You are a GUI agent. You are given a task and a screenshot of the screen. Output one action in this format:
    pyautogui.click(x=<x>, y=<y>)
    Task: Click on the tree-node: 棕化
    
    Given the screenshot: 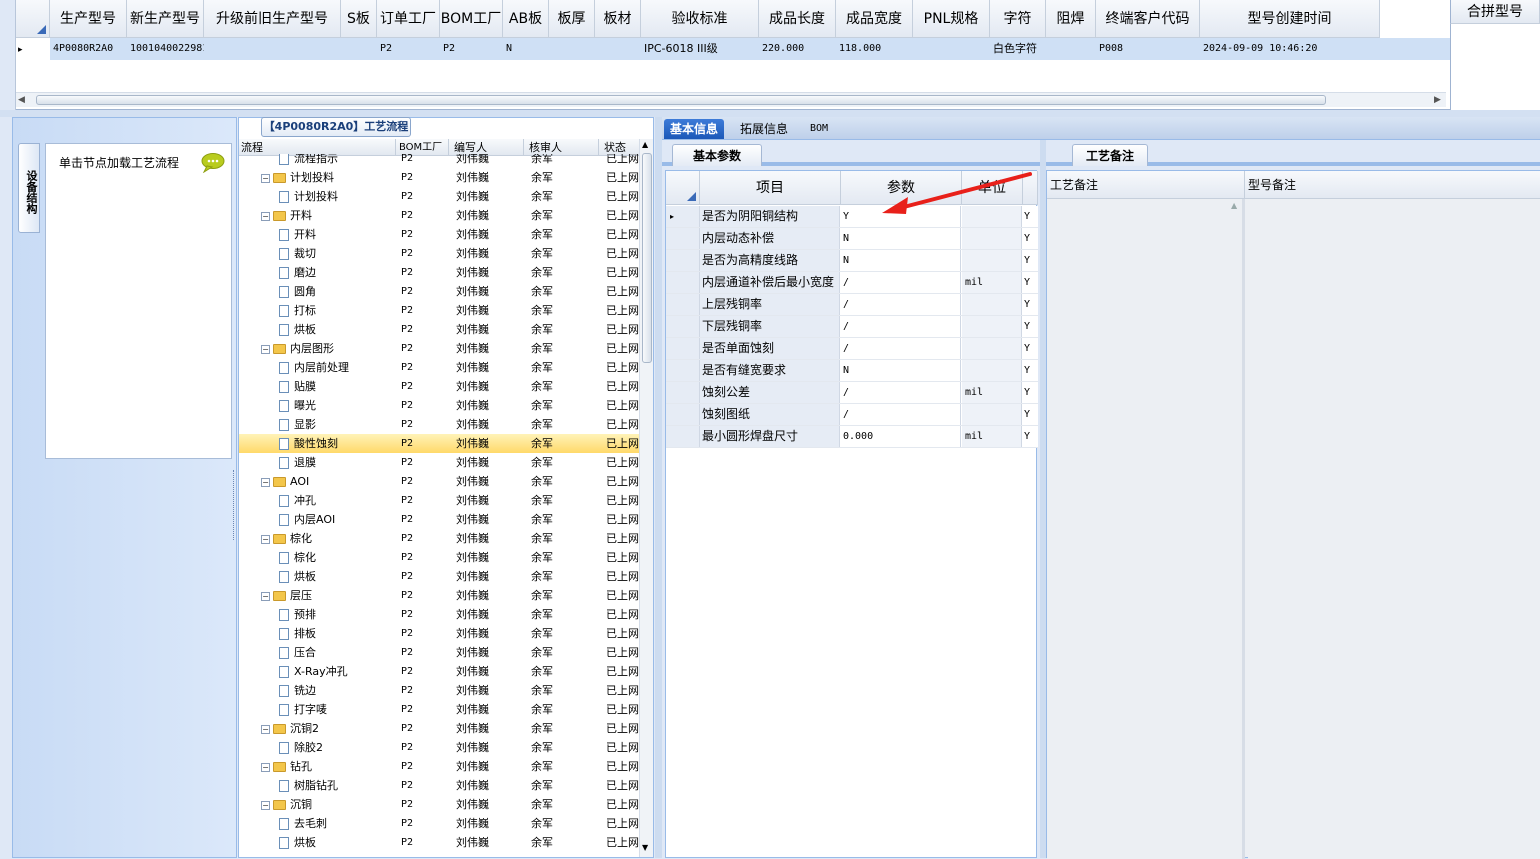 What is the action you would take?
    pyautogui.click(x=338, y=557)
    